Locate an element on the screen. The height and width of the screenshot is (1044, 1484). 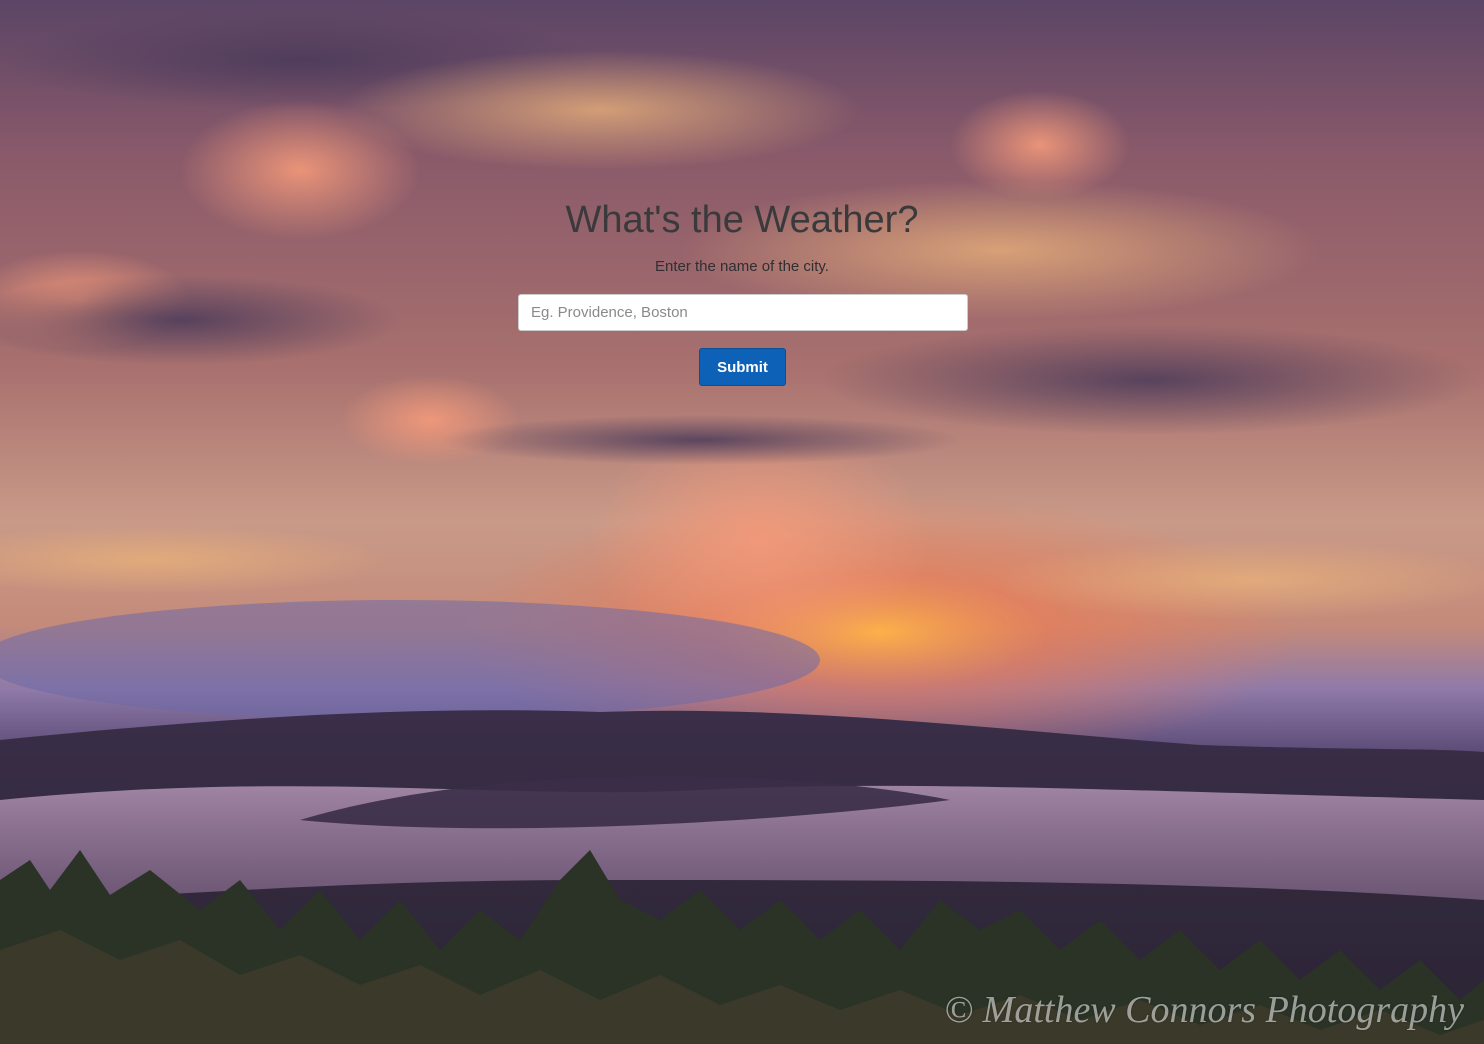
page-title: What's the Weather? is located at coordinates (742, 220).